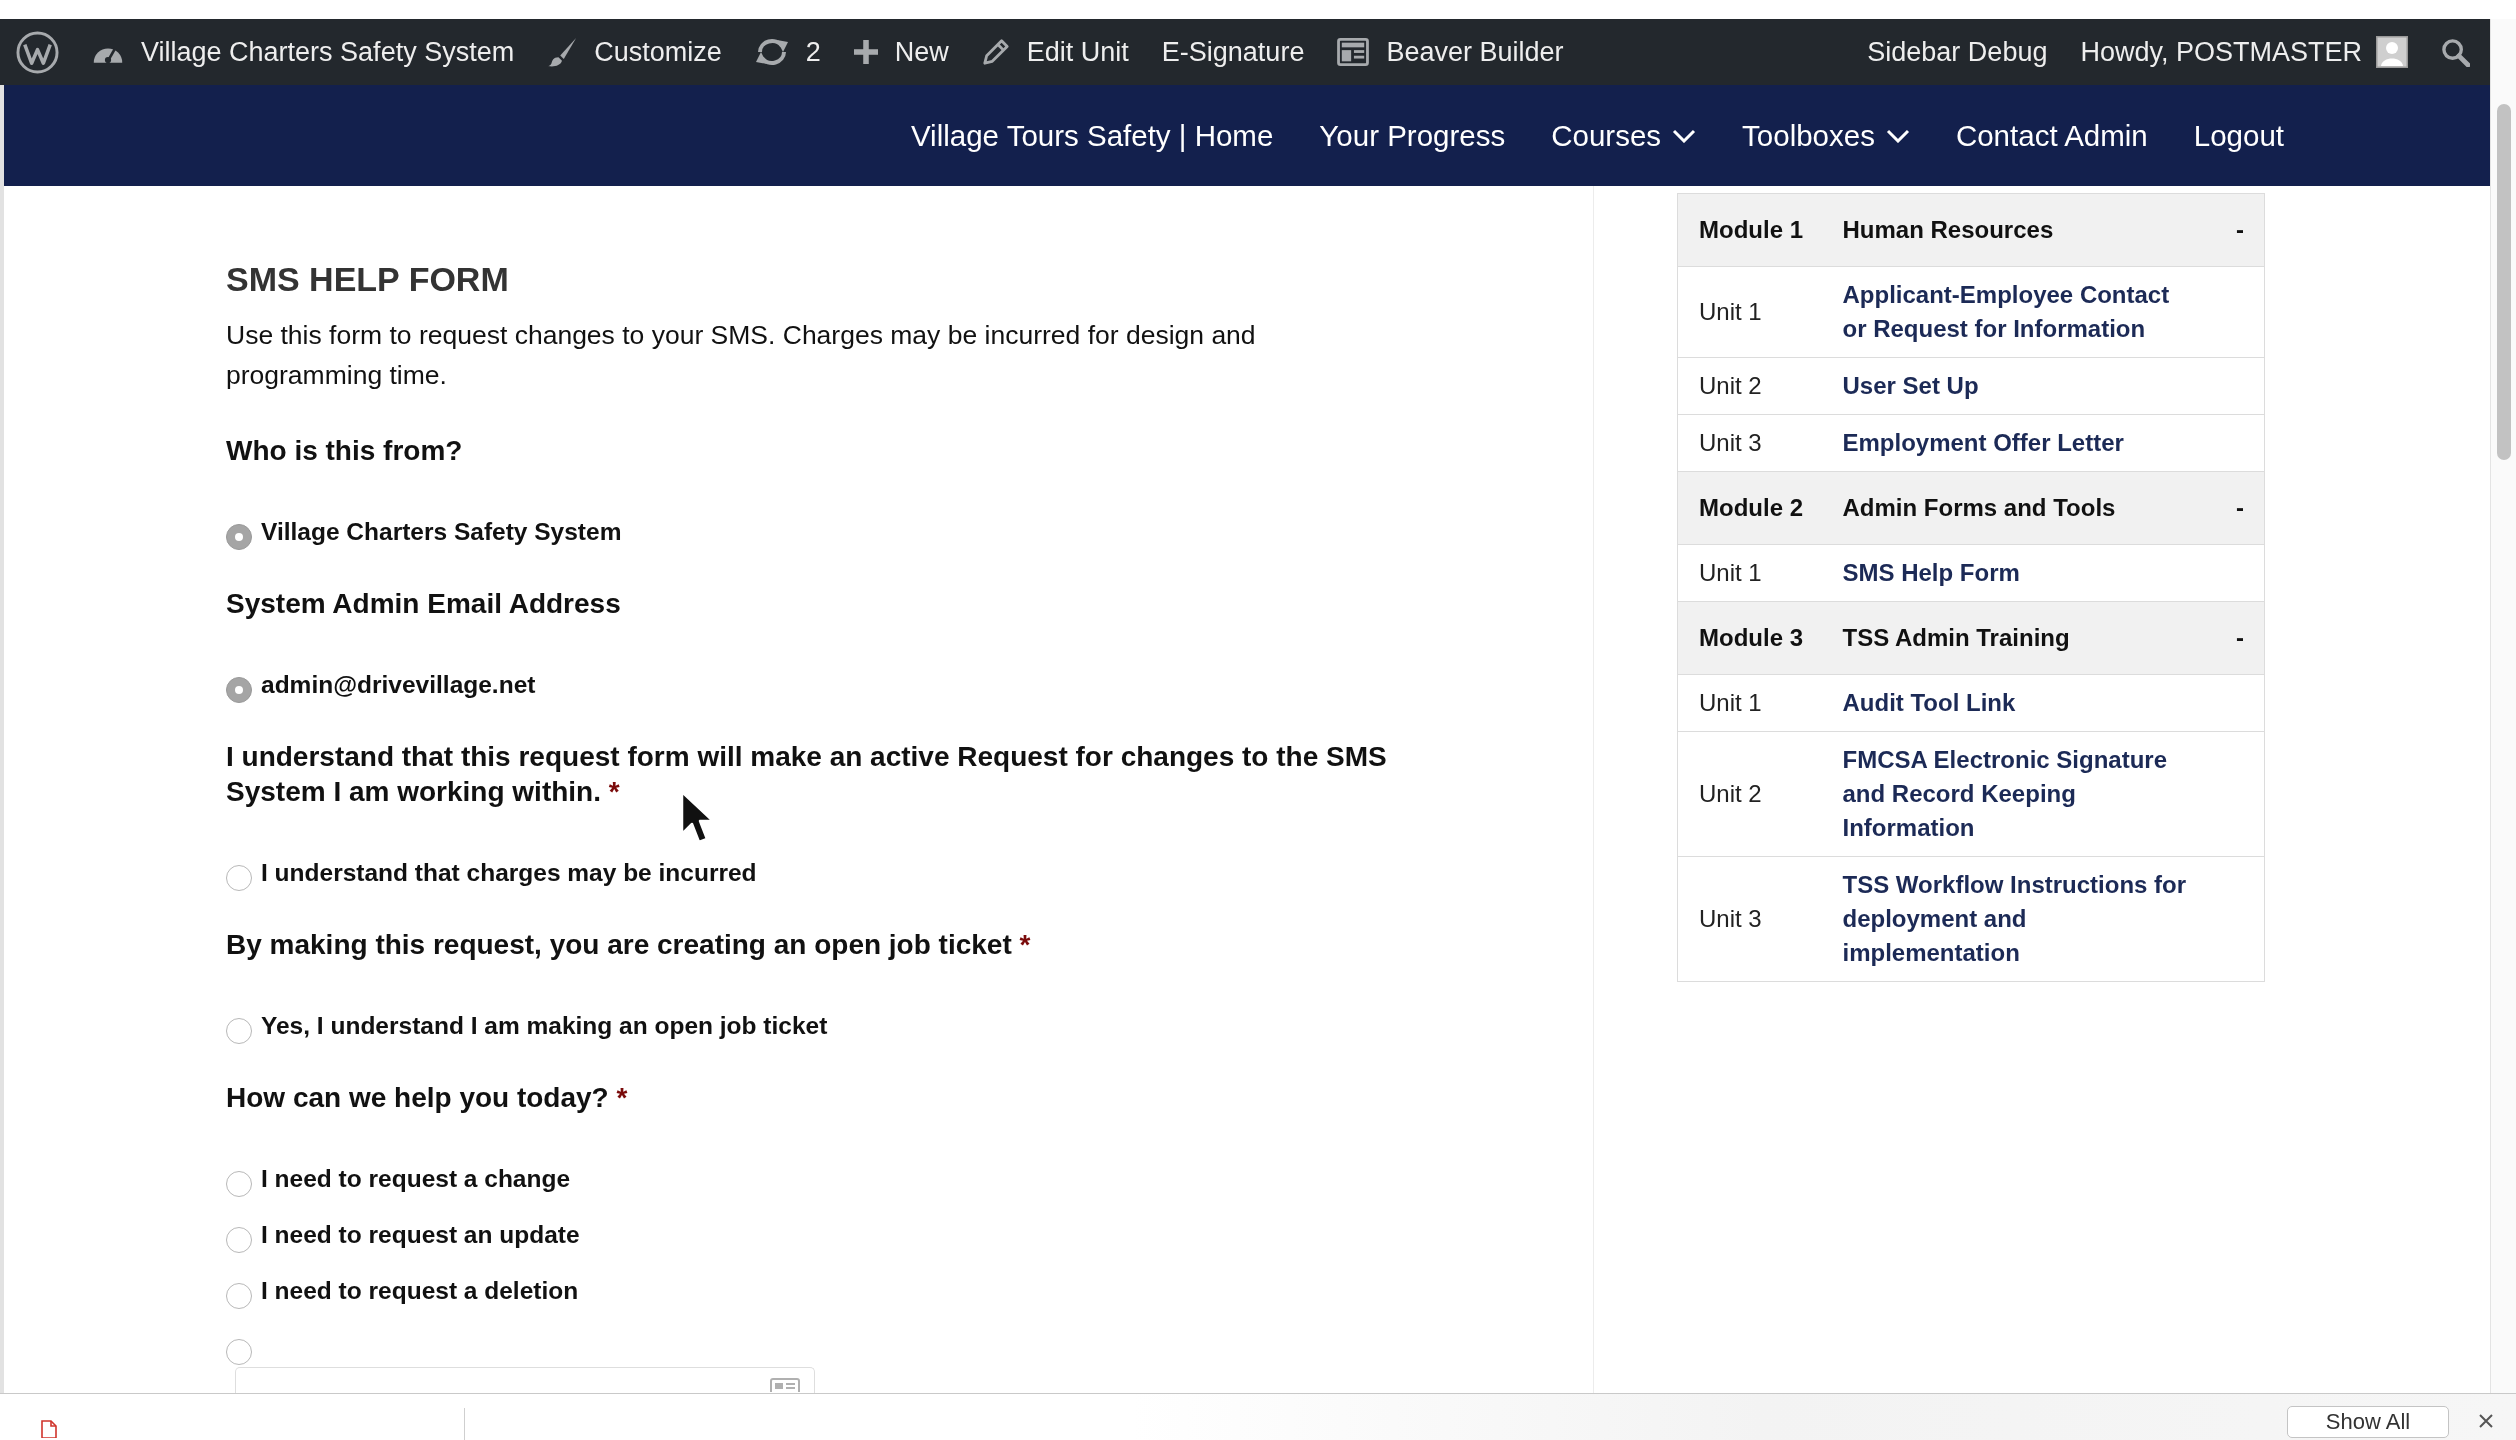  Describe the element at coordinates (562, 52) in the screenshot. I see `brush-icon` at that location.